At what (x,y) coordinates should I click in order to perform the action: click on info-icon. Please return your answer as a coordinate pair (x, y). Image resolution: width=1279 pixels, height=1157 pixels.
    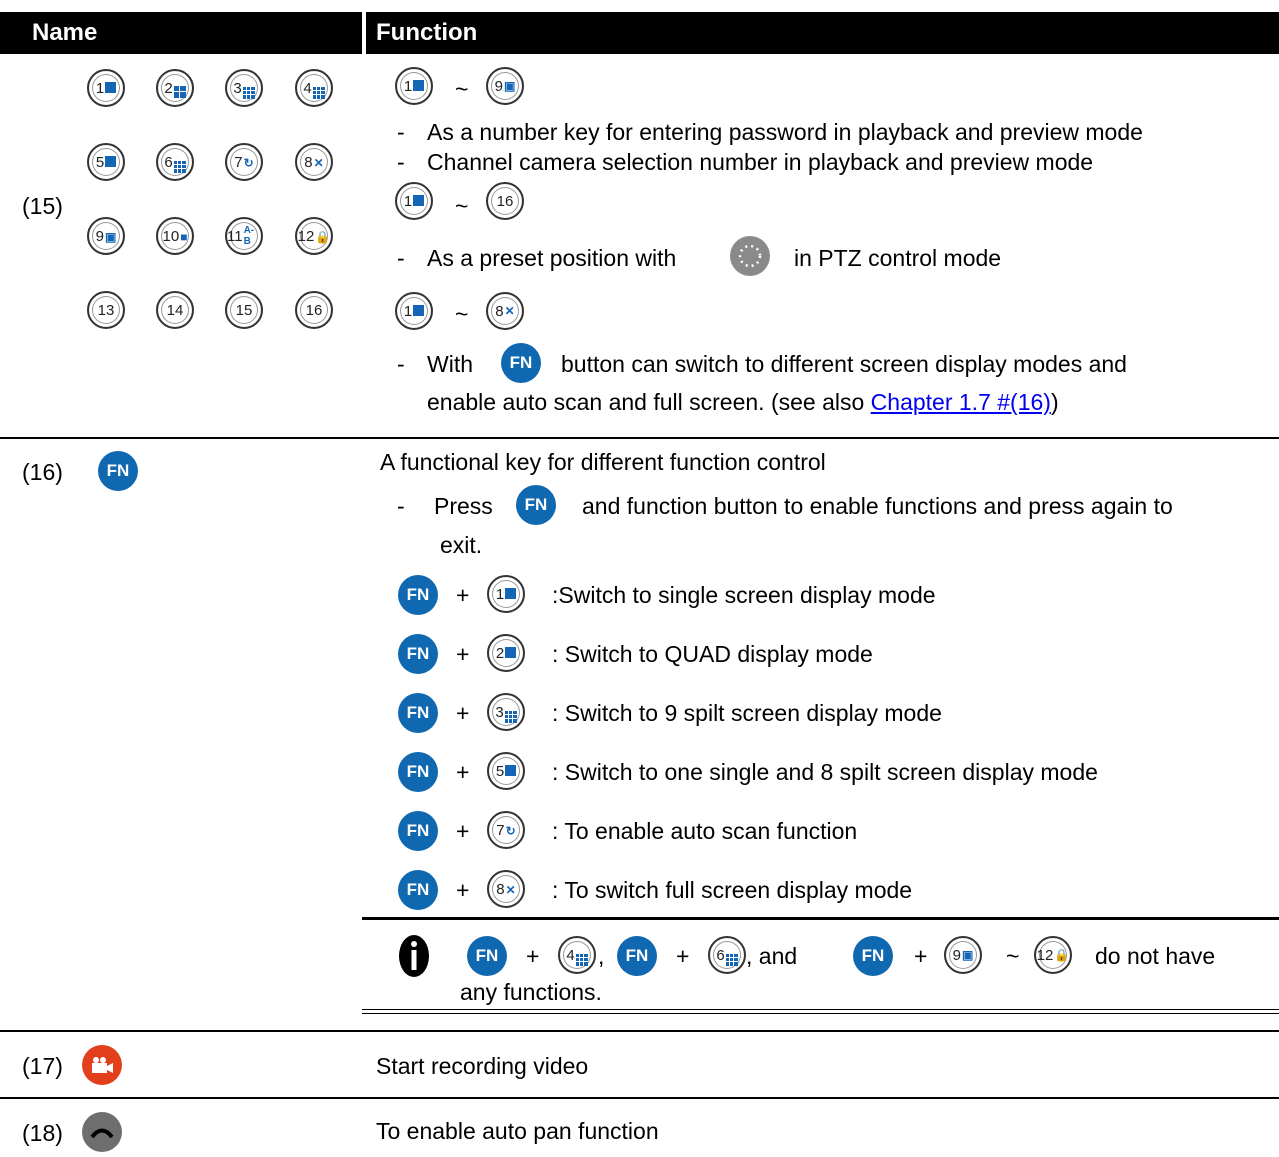
    Looking at the image, I should click on (414, 956).